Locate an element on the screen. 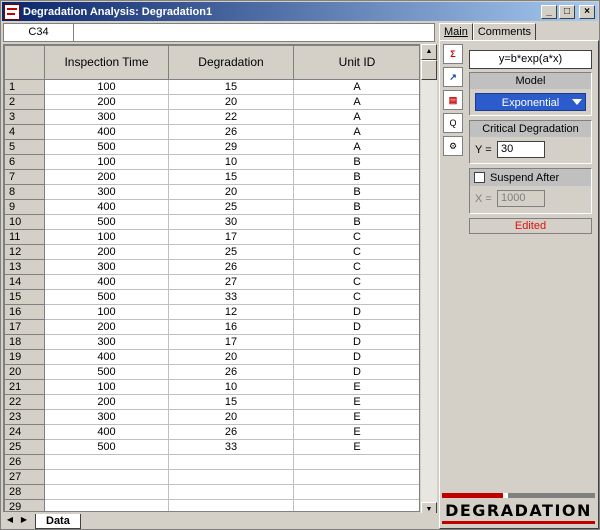 Image resolution: width=600 pixels, height=530 pixels. cell-value-input is located at coordinates (254, 32).